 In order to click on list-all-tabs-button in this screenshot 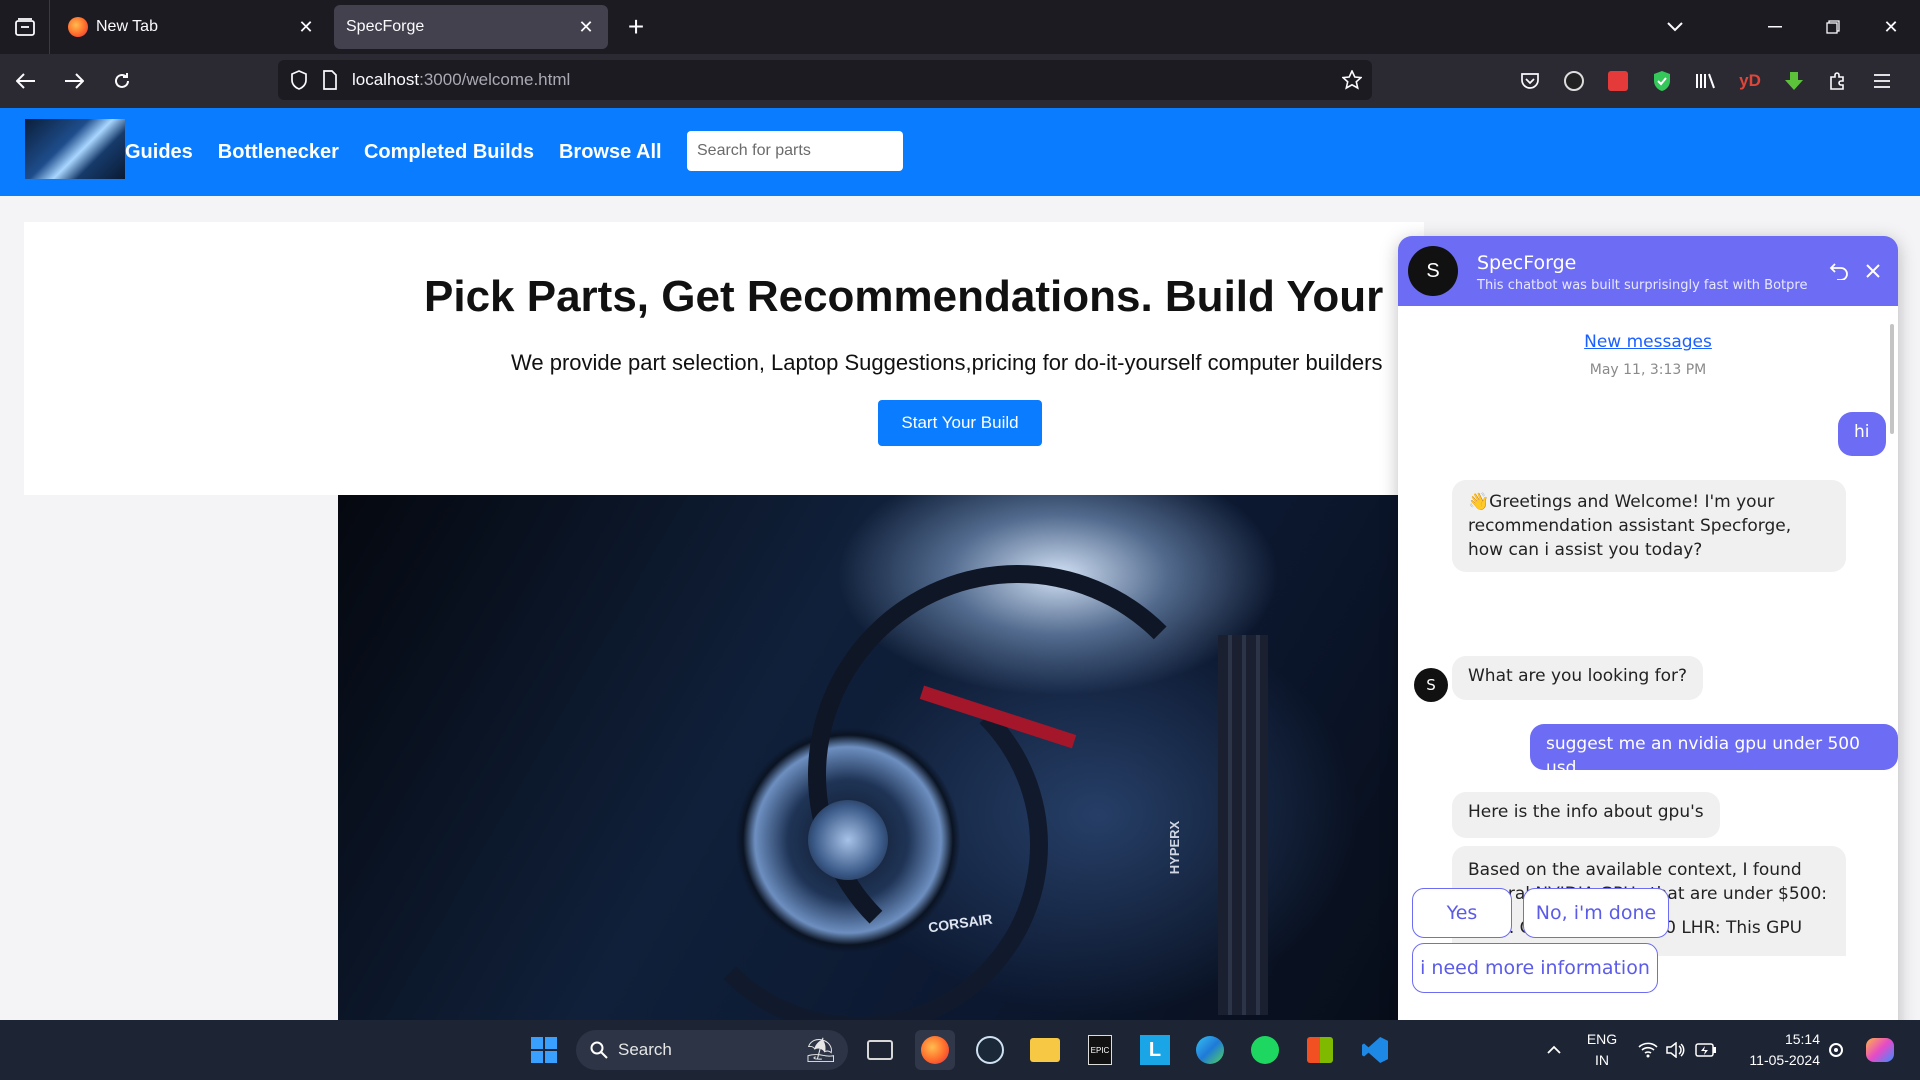, I will do `click(1675, 27)`.